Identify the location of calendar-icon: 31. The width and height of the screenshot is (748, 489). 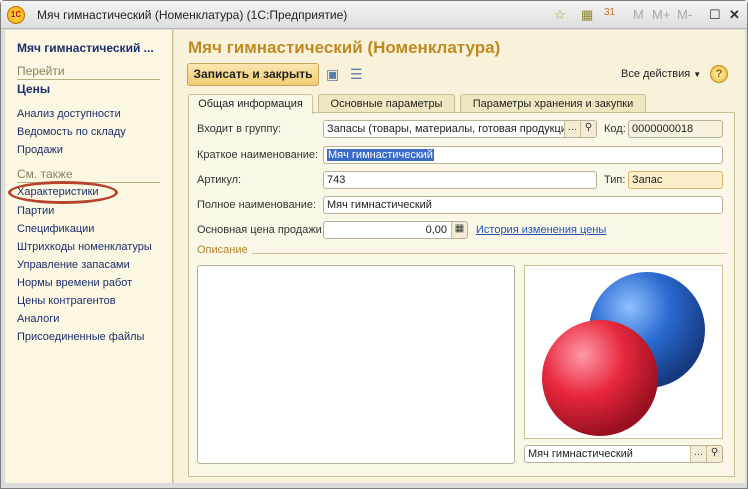
(609, 12).